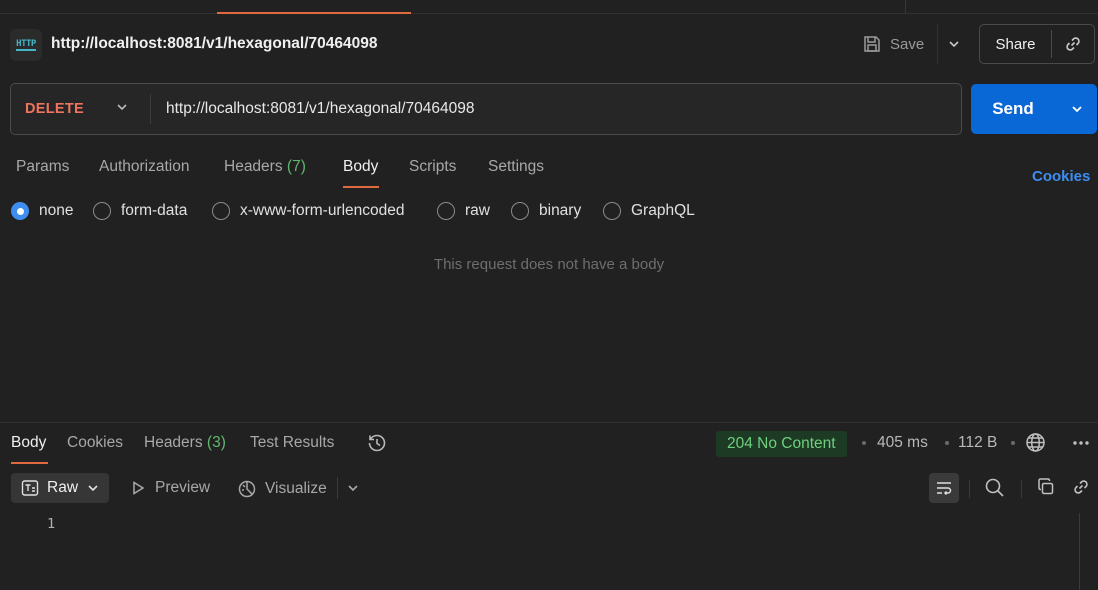 The width and height of the screenshot is (1098, 590). I want to click on body-option-urlencoded: x-www-form-urlencoded, so click(308, 211).